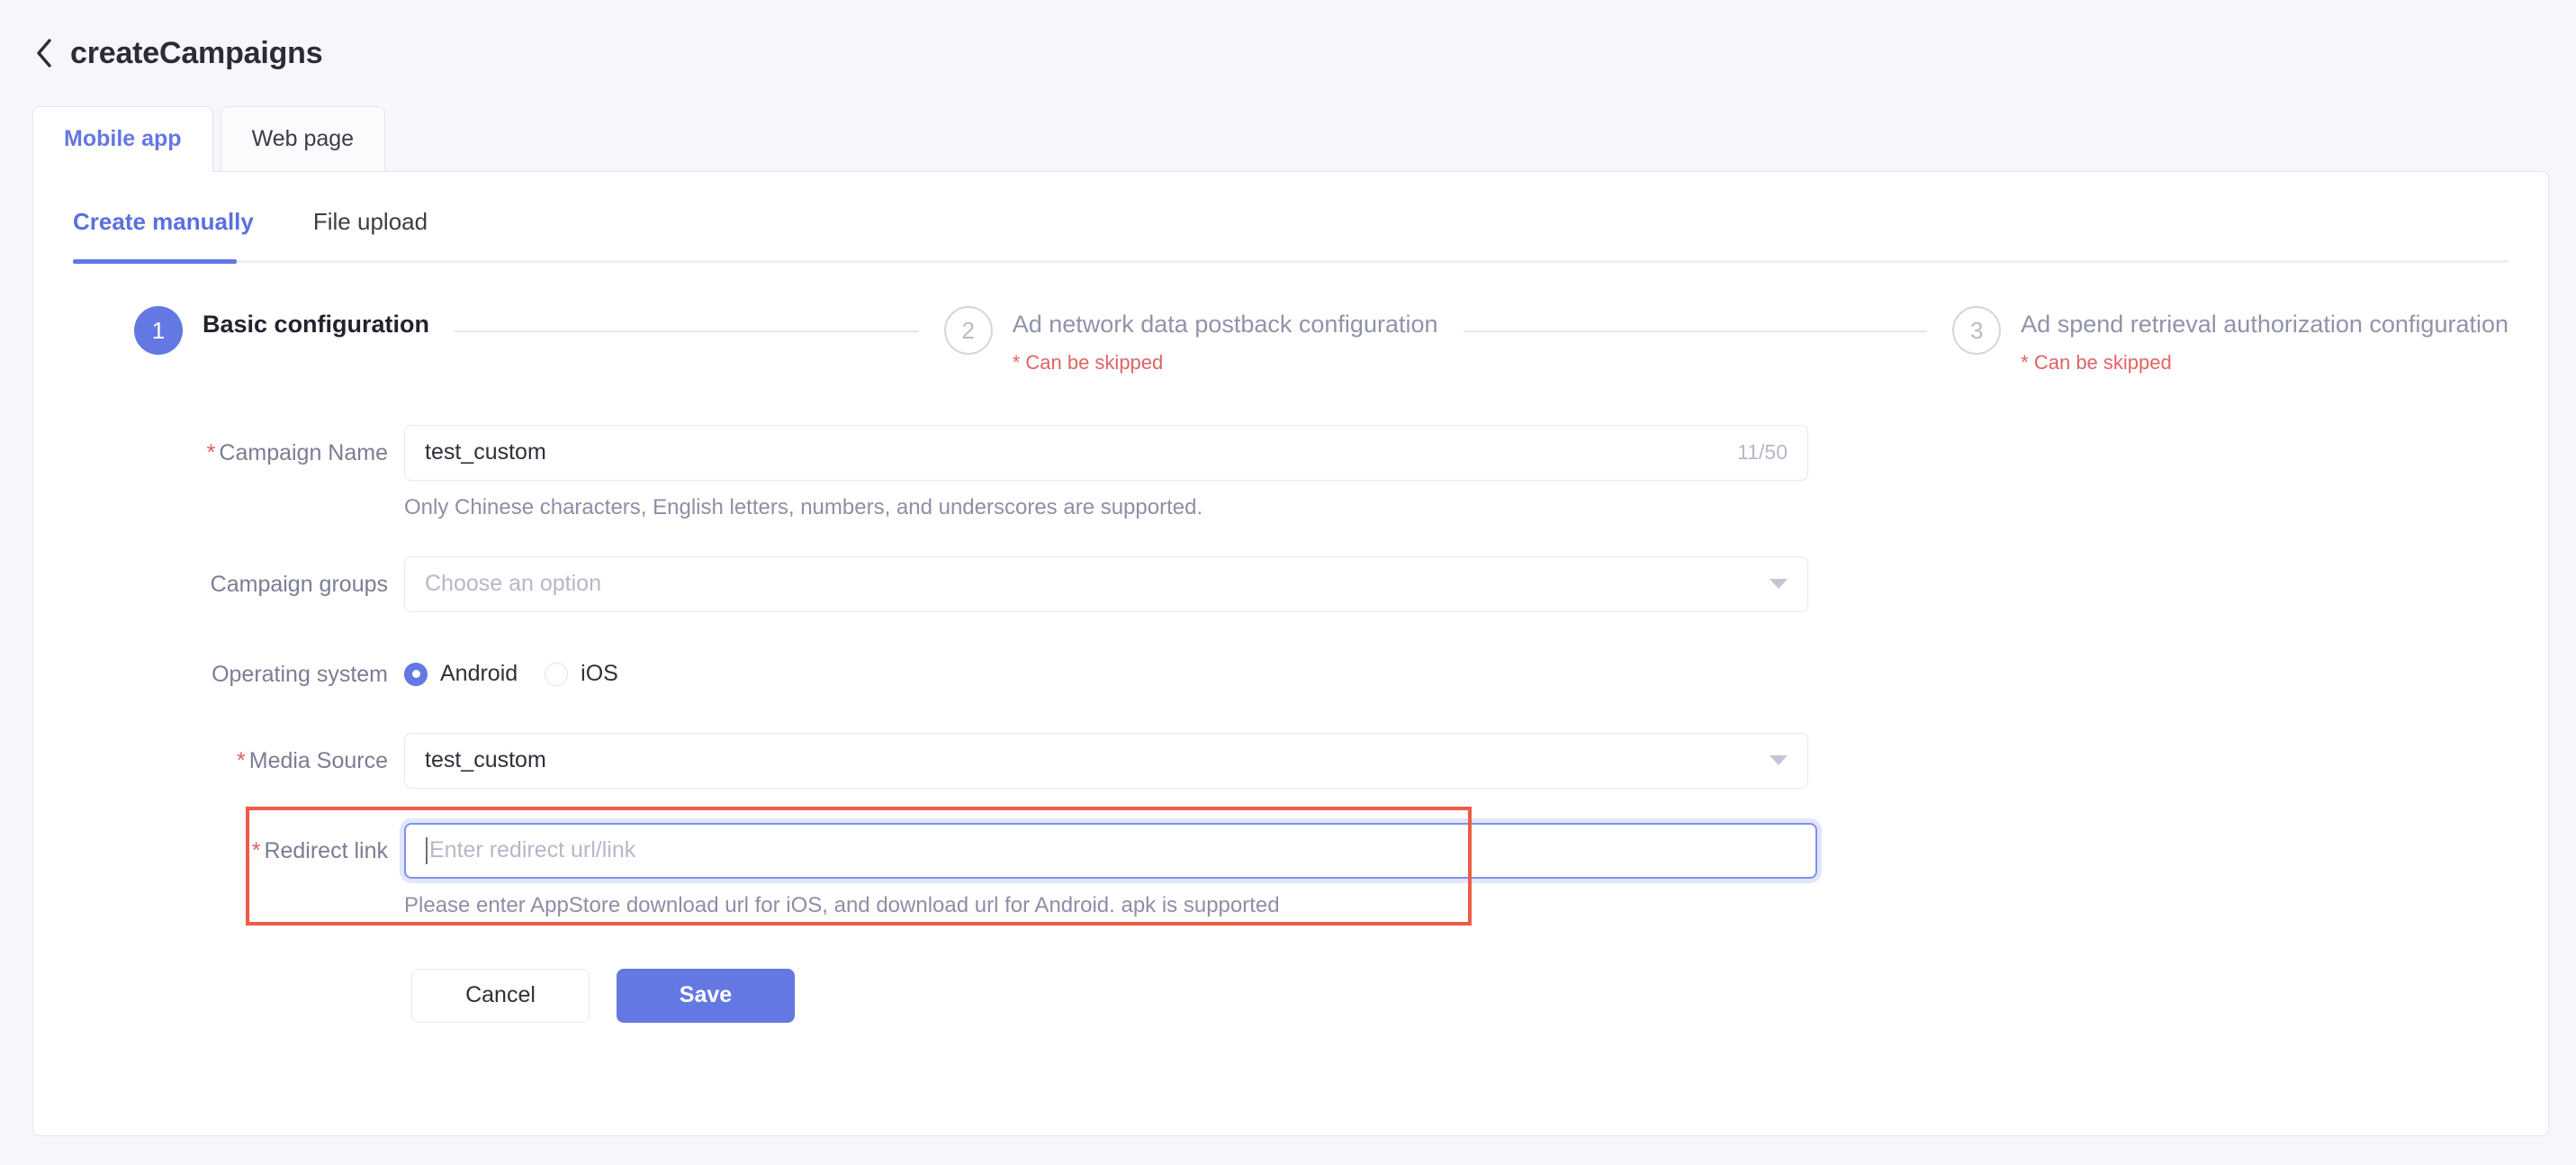 The height and width of the screenshot is (1165, 2576). I want to click on campaign-groups-select: Choose an option, so click(1106, 583).